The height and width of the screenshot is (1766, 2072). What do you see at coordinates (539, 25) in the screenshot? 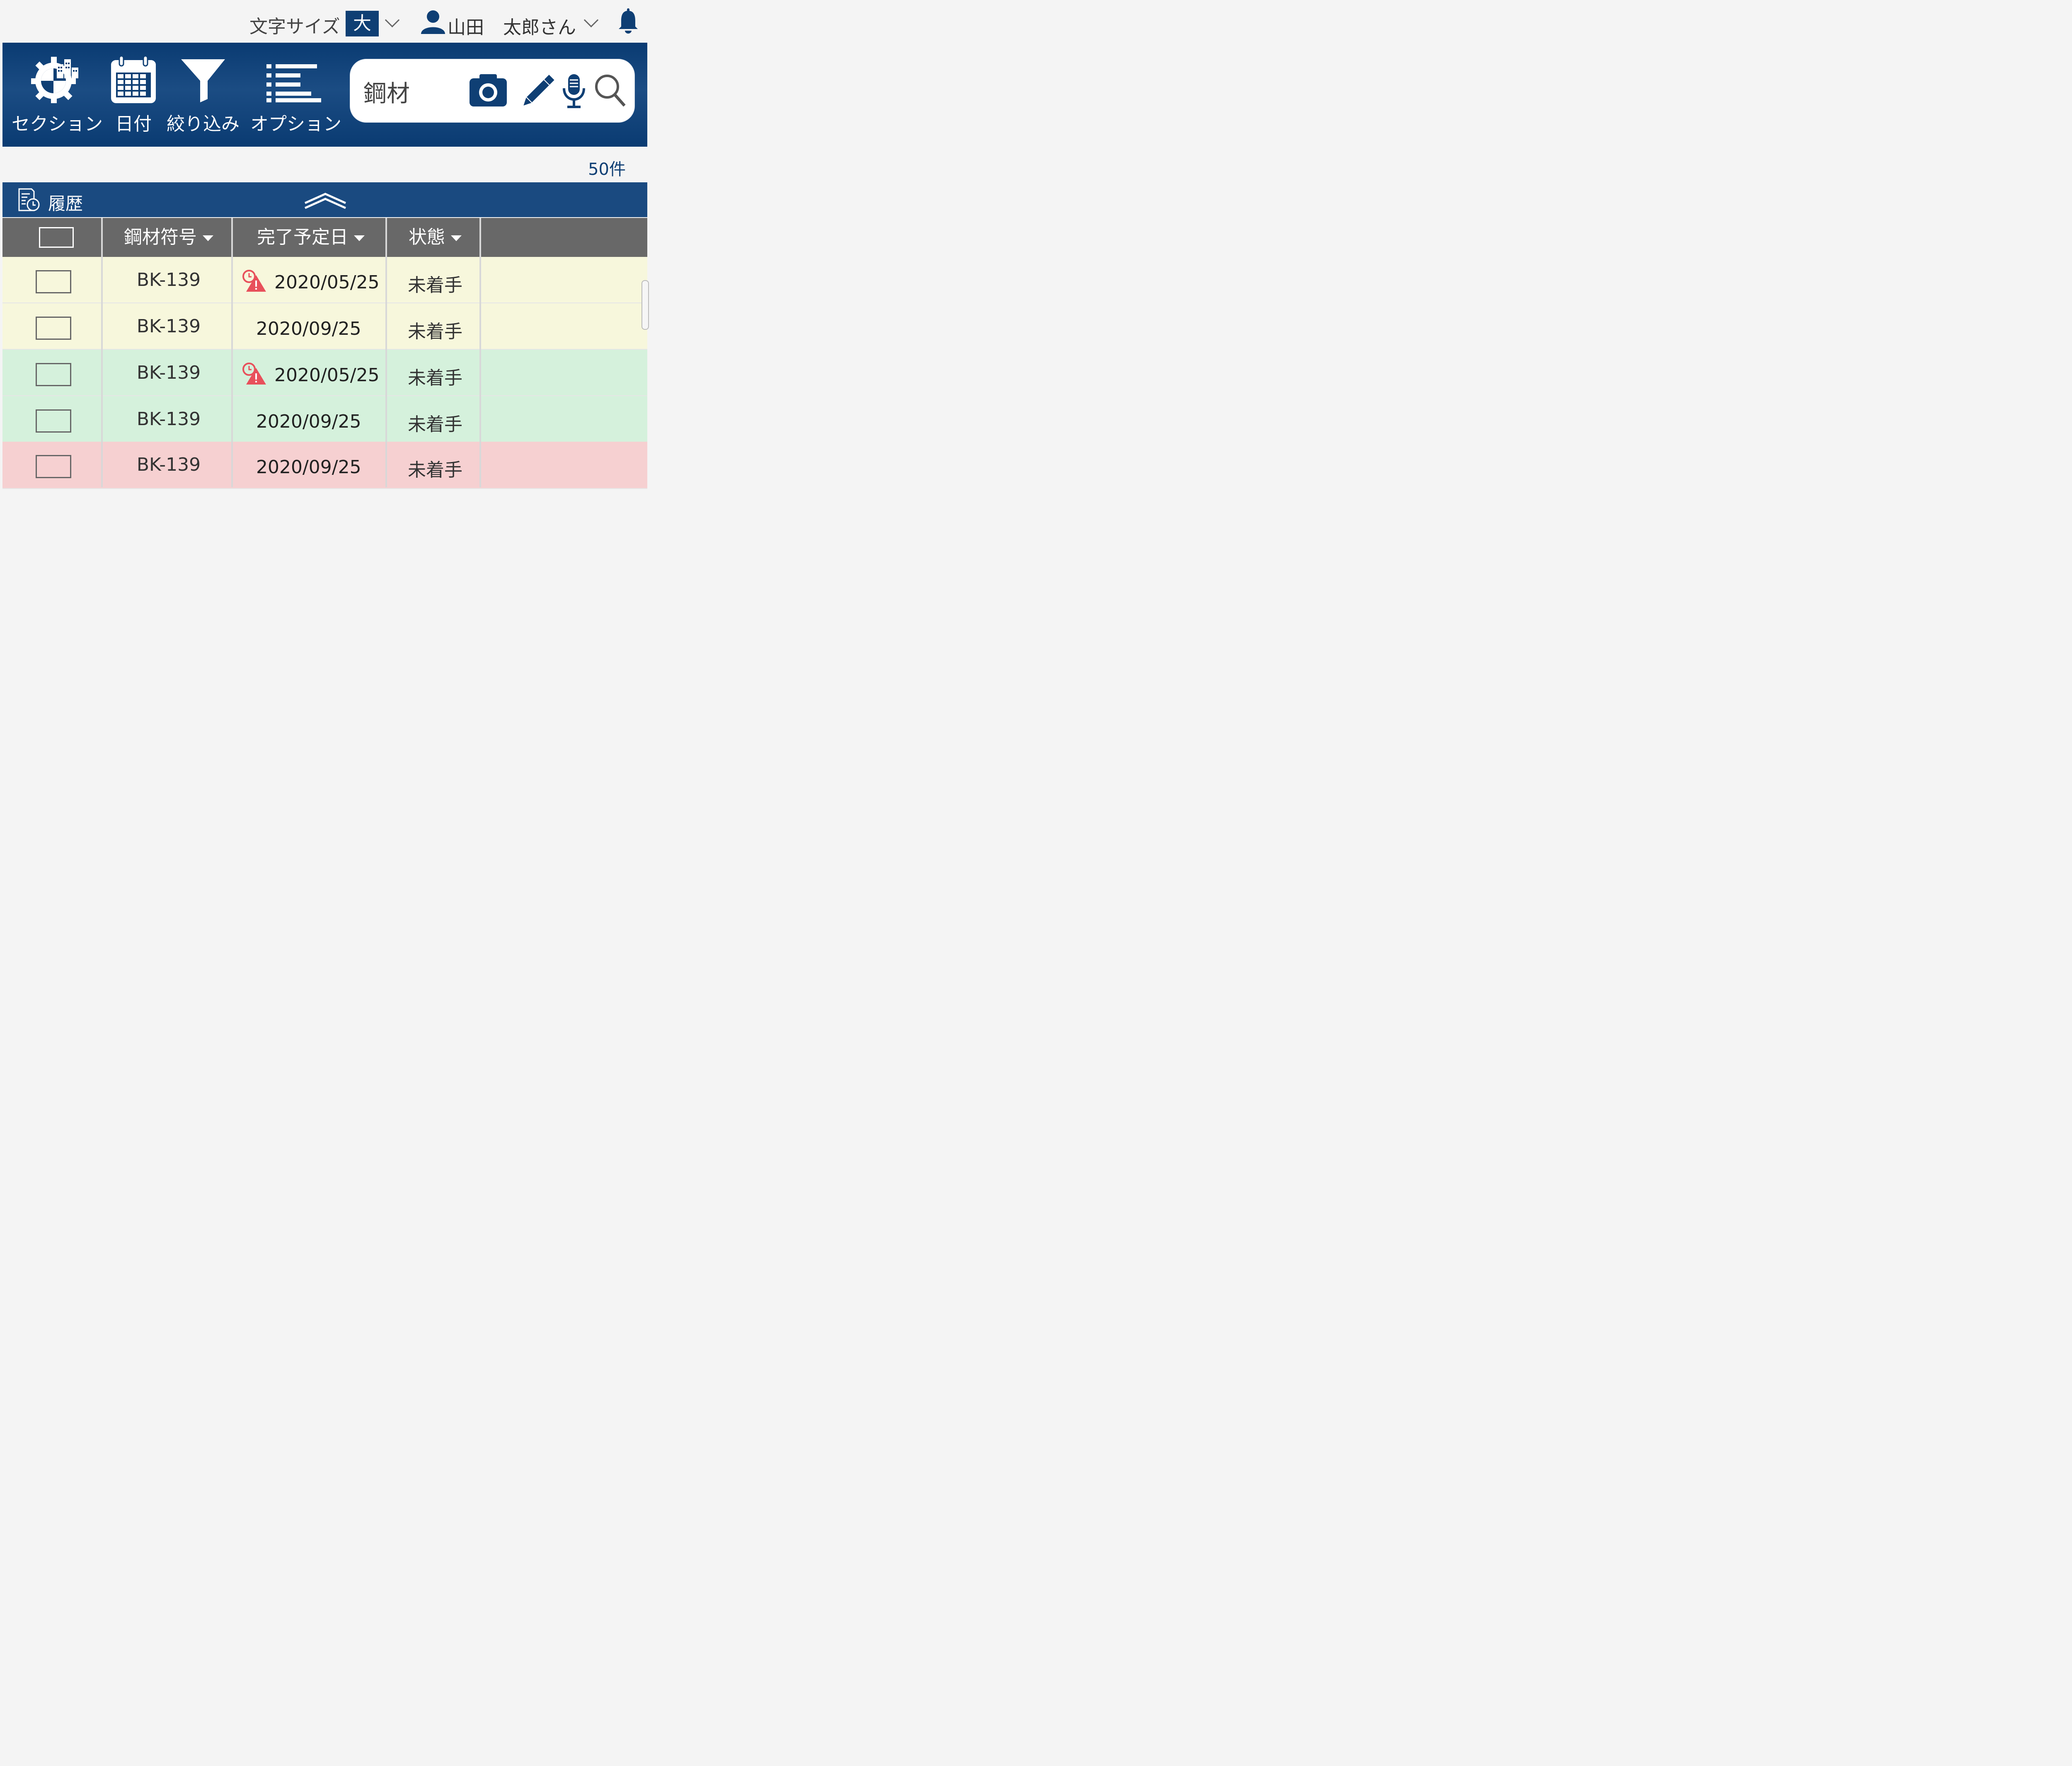
I see `user-given-name: 太郎さん` at bounding box center [539, 25].